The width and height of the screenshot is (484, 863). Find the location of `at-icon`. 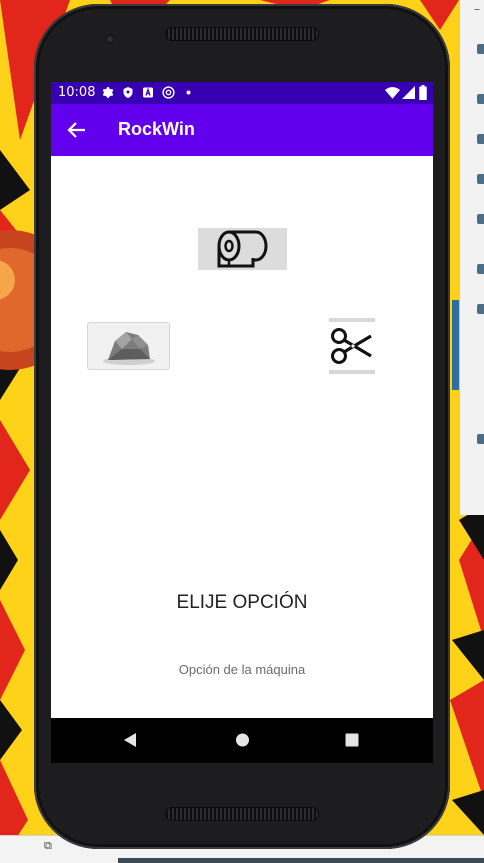

at-icon is located at coordinates (168, 92).